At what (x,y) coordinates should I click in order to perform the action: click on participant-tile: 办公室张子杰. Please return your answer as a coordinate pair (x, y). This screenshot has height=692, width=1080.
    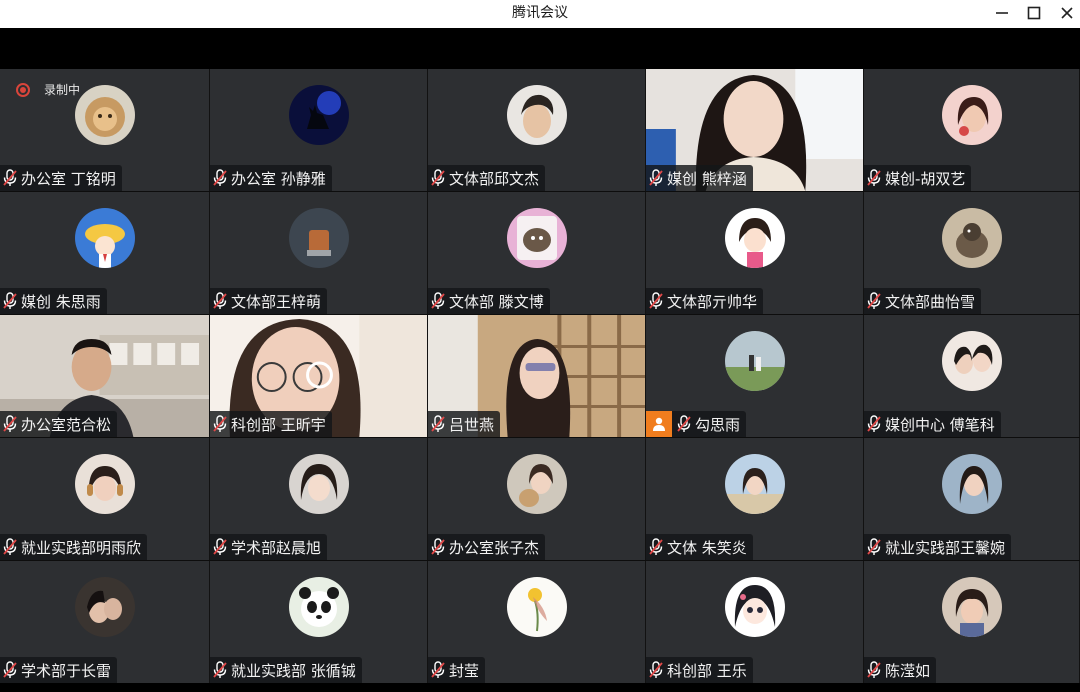
    Looking at the image, I should click on (537, 499).